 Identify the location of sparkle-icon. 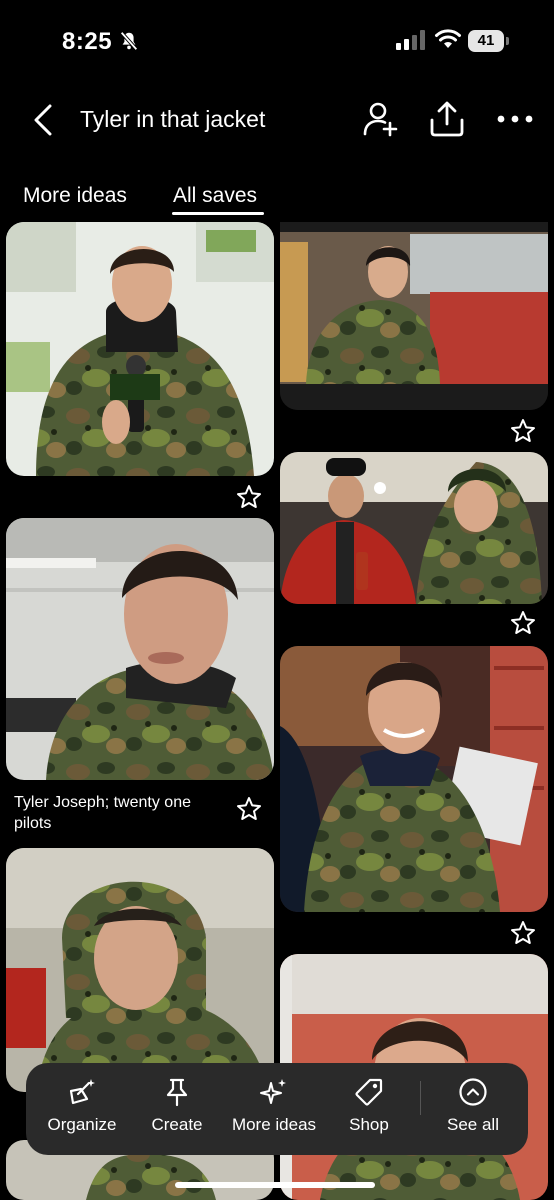
(273, 1091).